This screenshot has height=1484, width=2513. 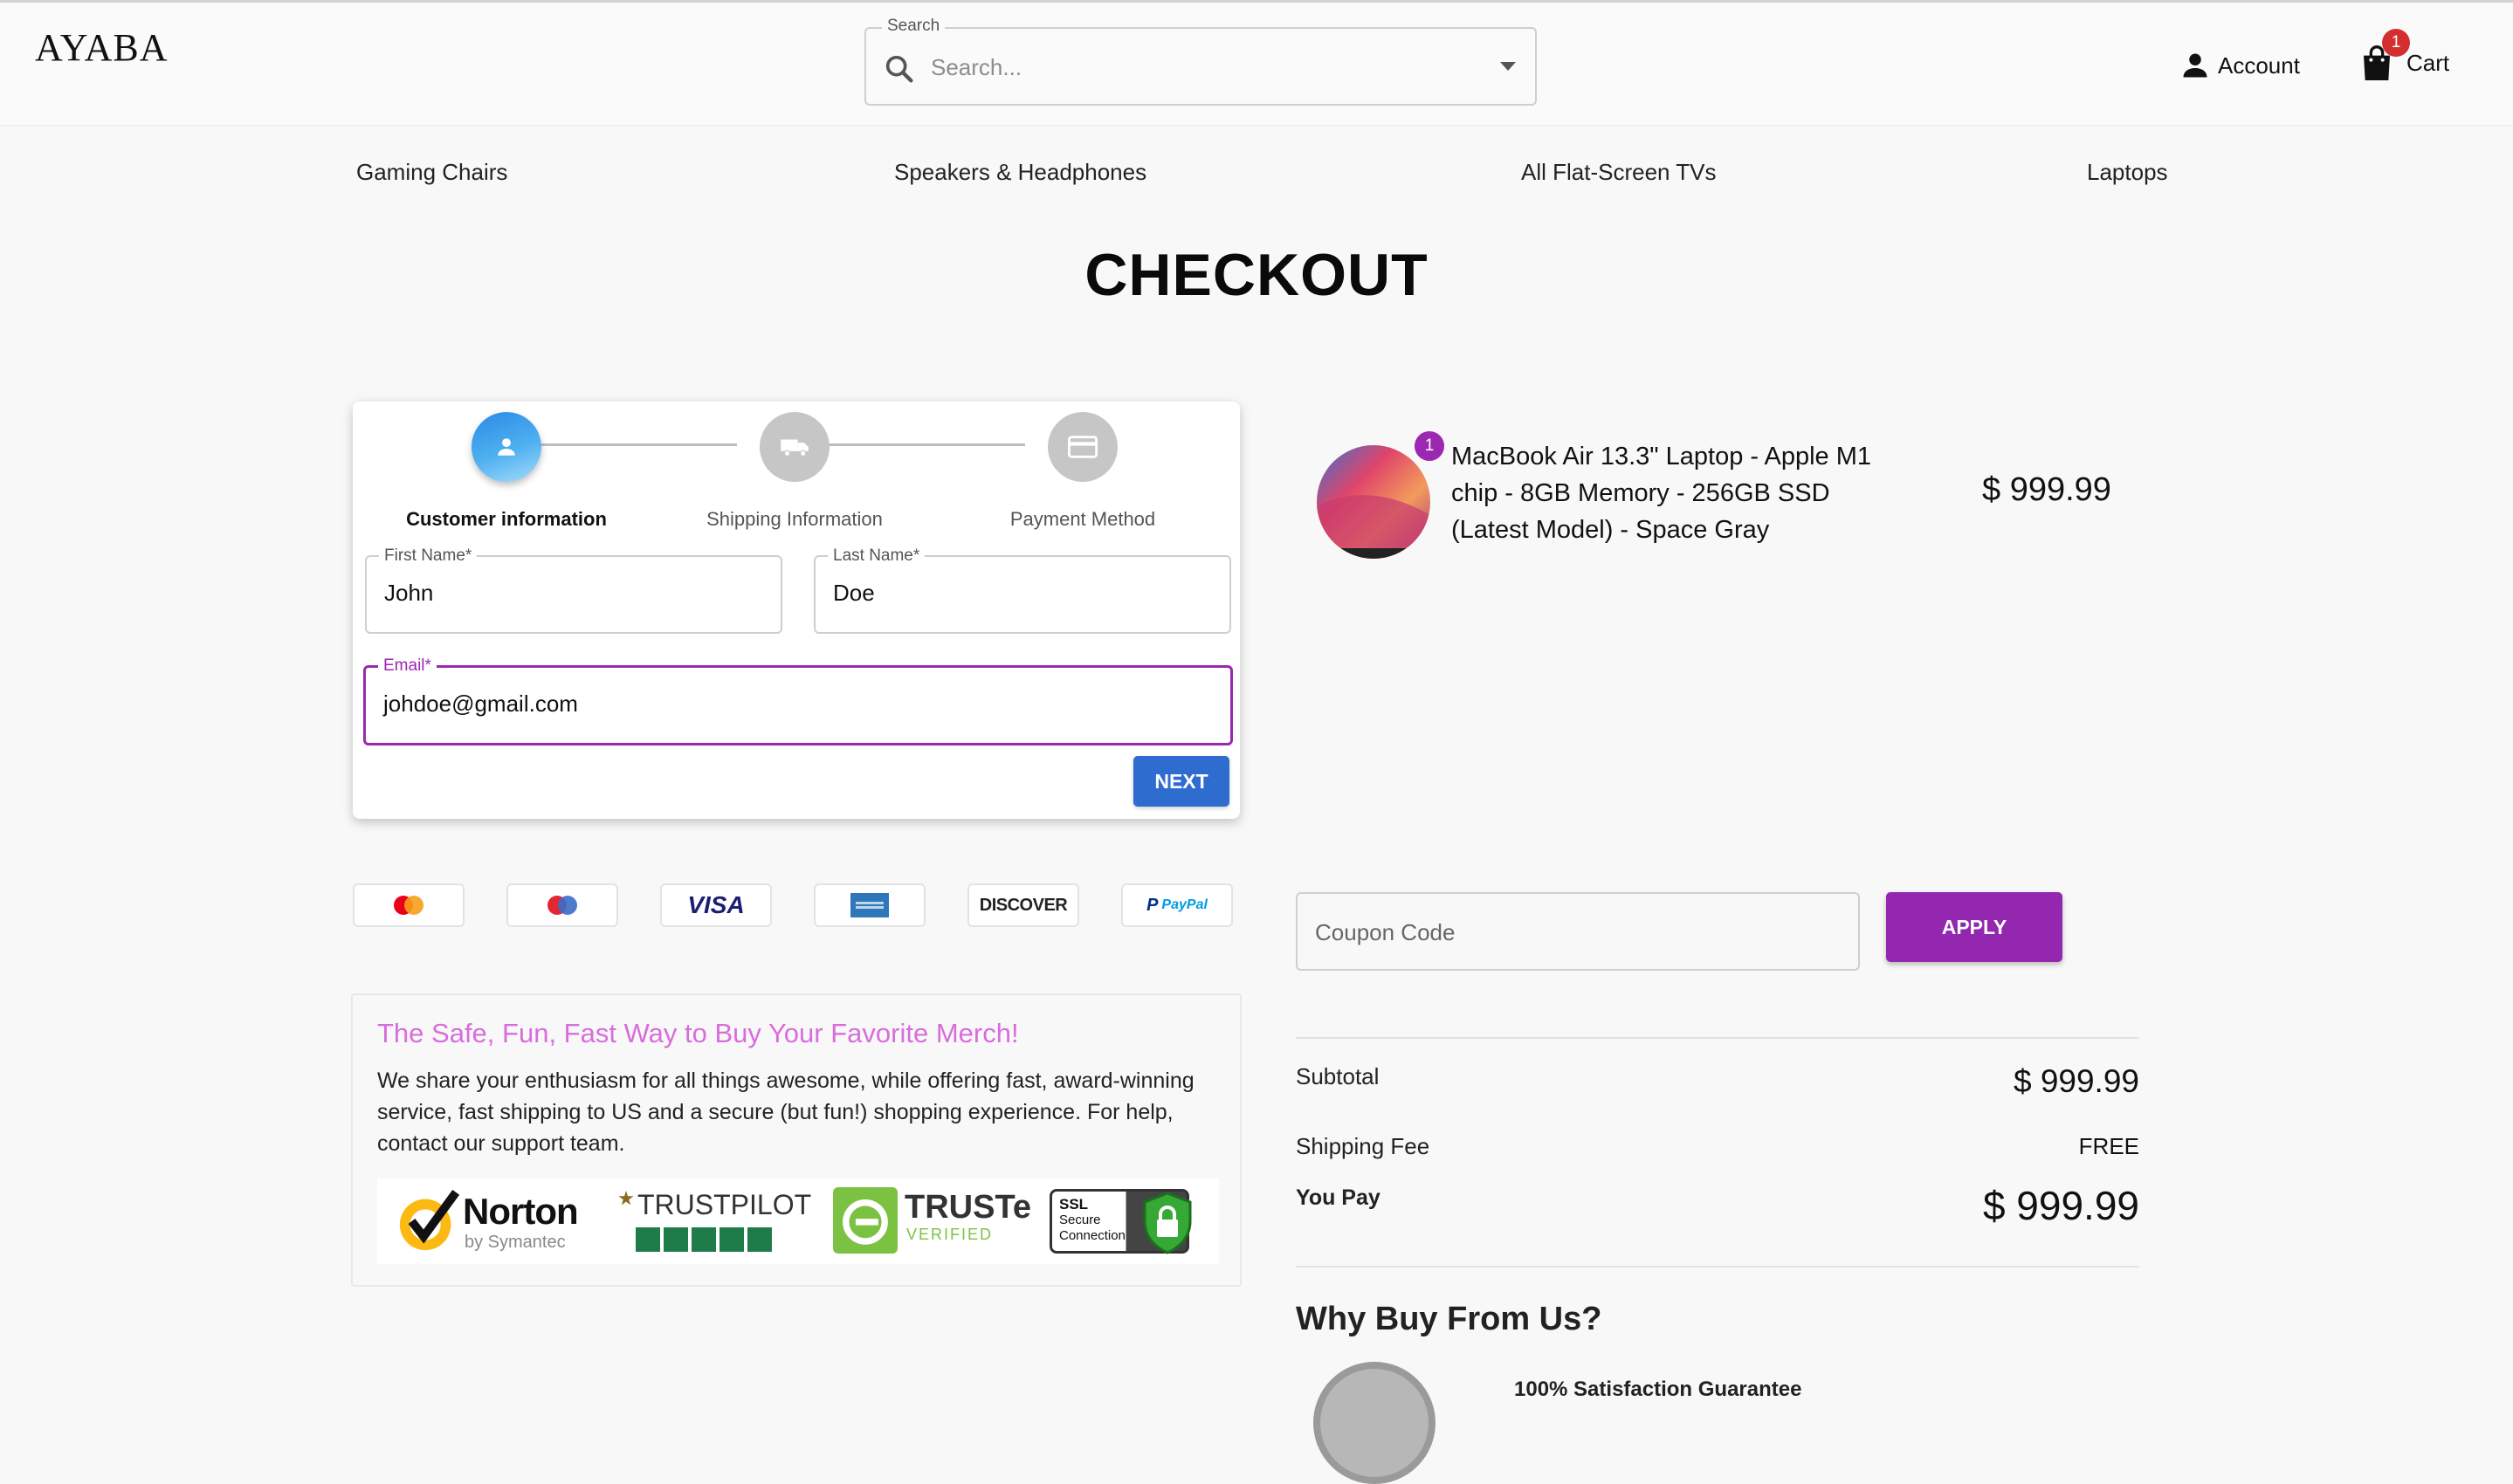 I want to click on norton-badge, so click(x=429, y=1223).